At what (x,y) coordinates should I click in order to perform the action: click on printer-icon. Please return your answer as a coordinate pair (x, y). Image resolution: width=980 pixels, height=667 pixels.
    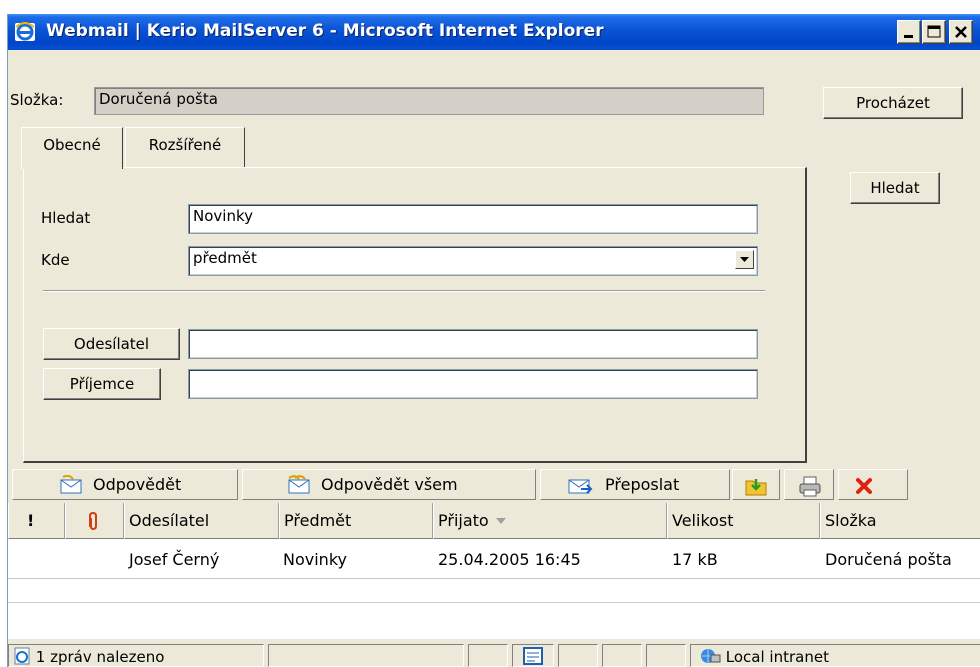
    Looking at the image, I should click on (810, 488).